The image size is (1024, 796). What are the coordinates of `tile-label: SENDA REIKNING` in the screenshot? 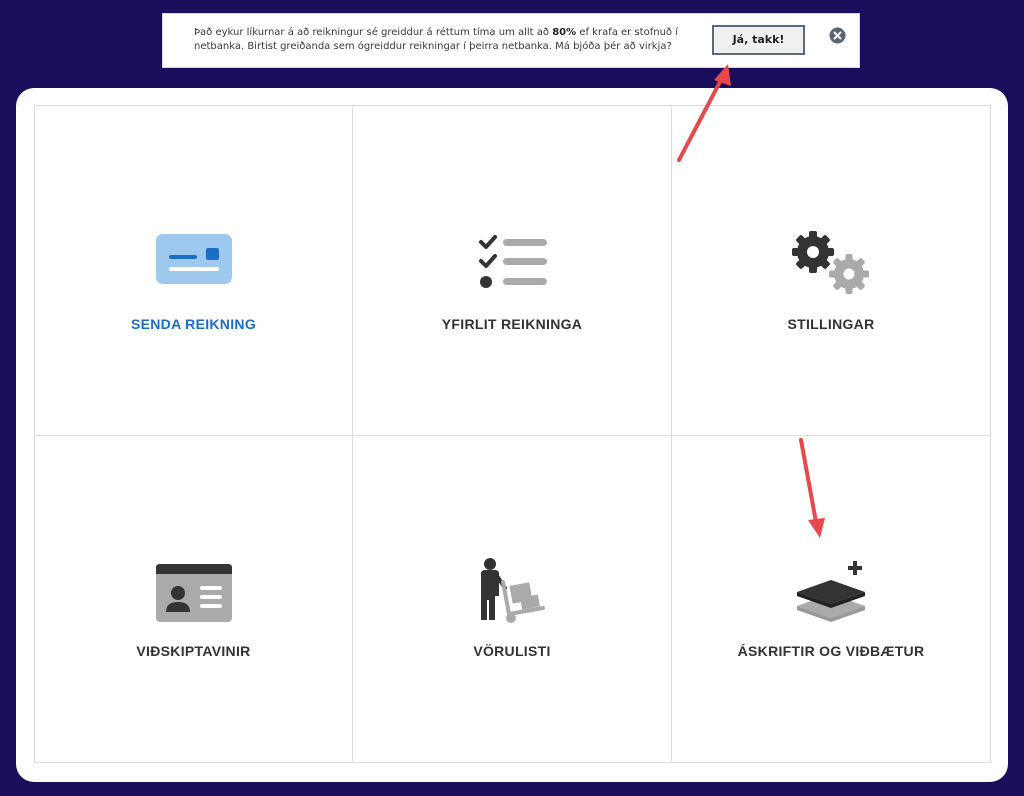 It's located at (193, 324).